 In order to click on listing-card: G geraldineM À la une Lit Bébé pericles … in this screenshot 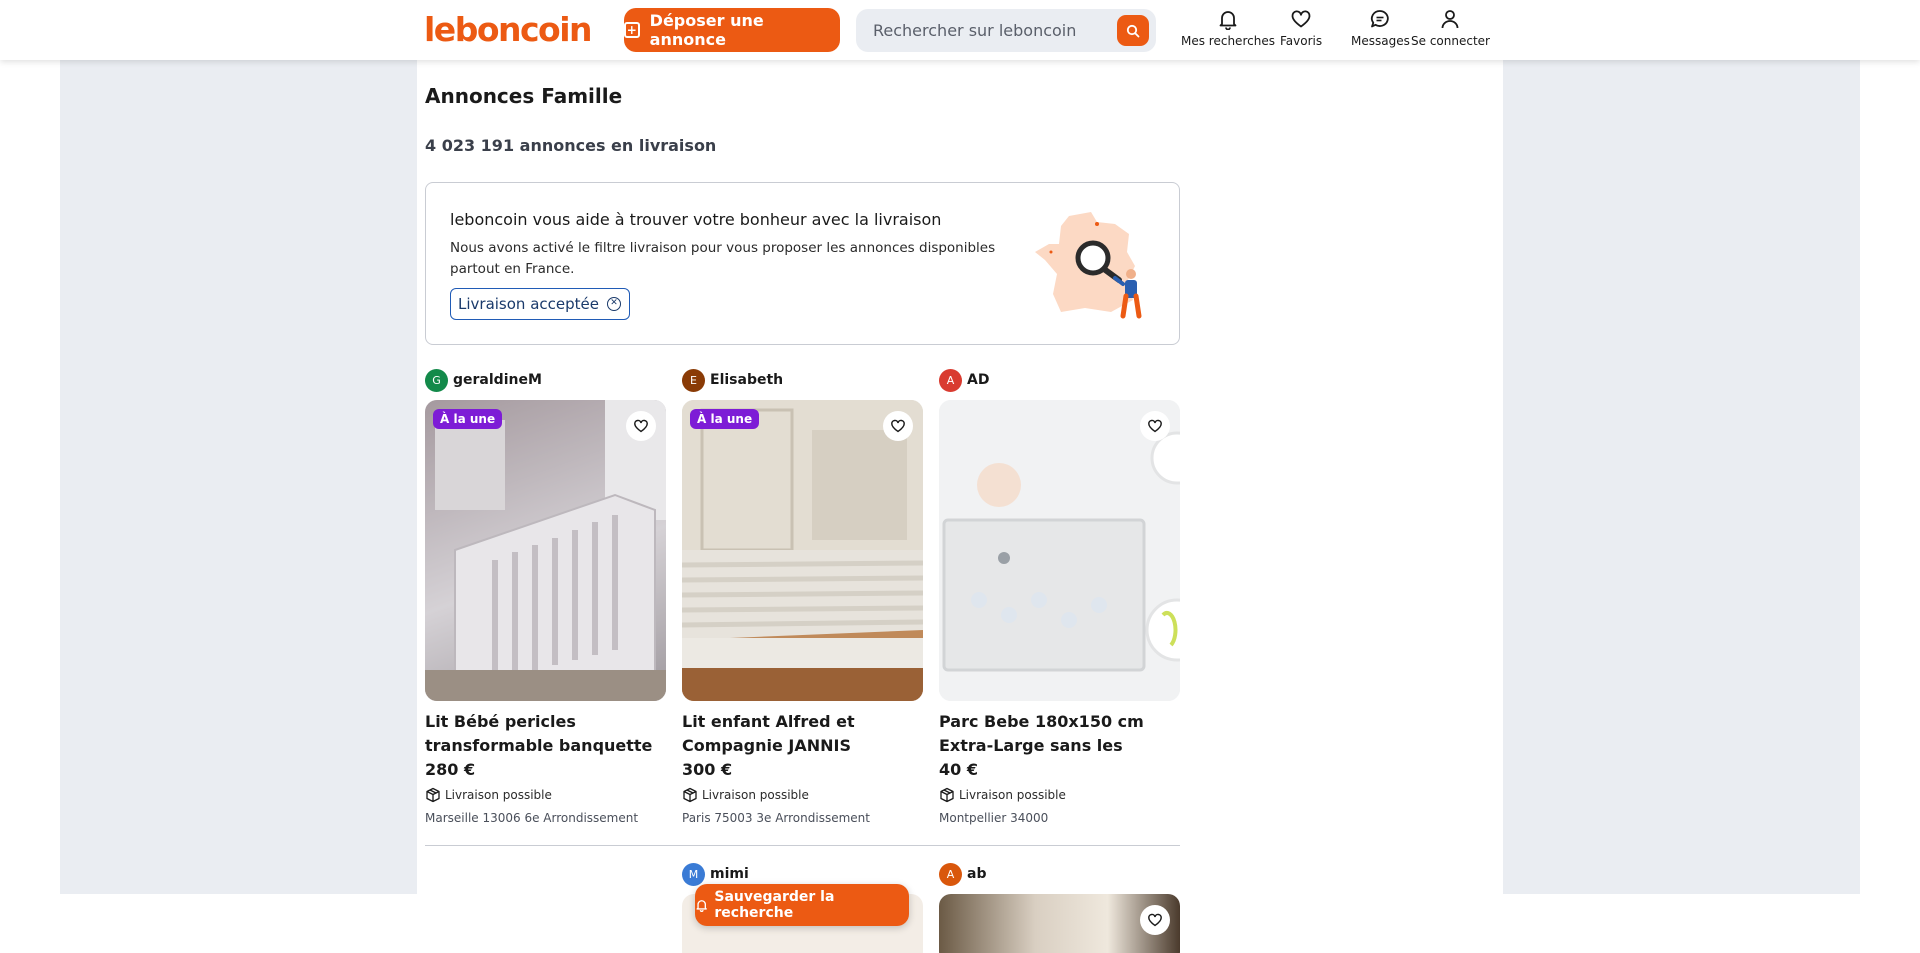, I will do `click(545, 596)`.